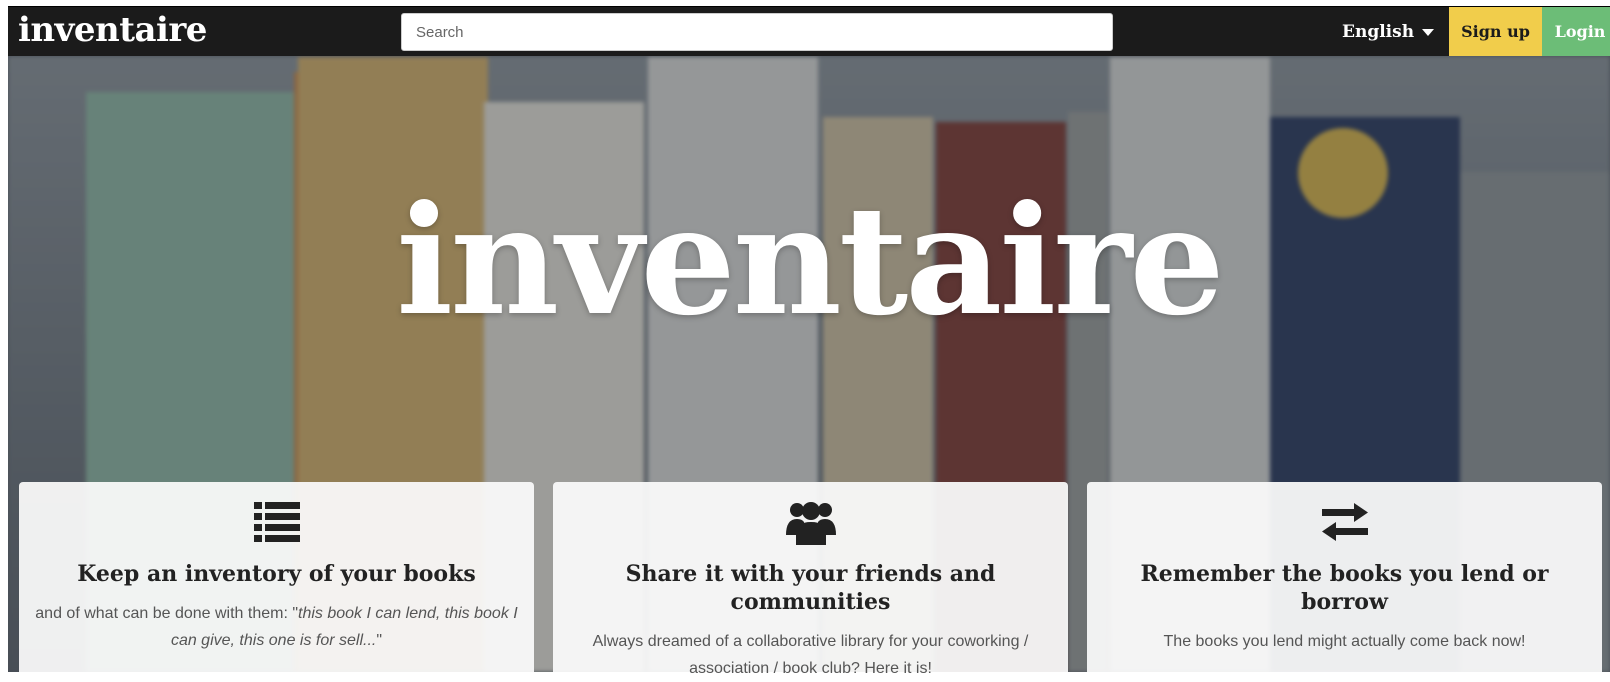 Image resolution: width=1610 pixels, height=682 pixels. What do you see at coordinates (810, 522) in the screenshot?
I see `users-icon` at bounding box center [810, 522].